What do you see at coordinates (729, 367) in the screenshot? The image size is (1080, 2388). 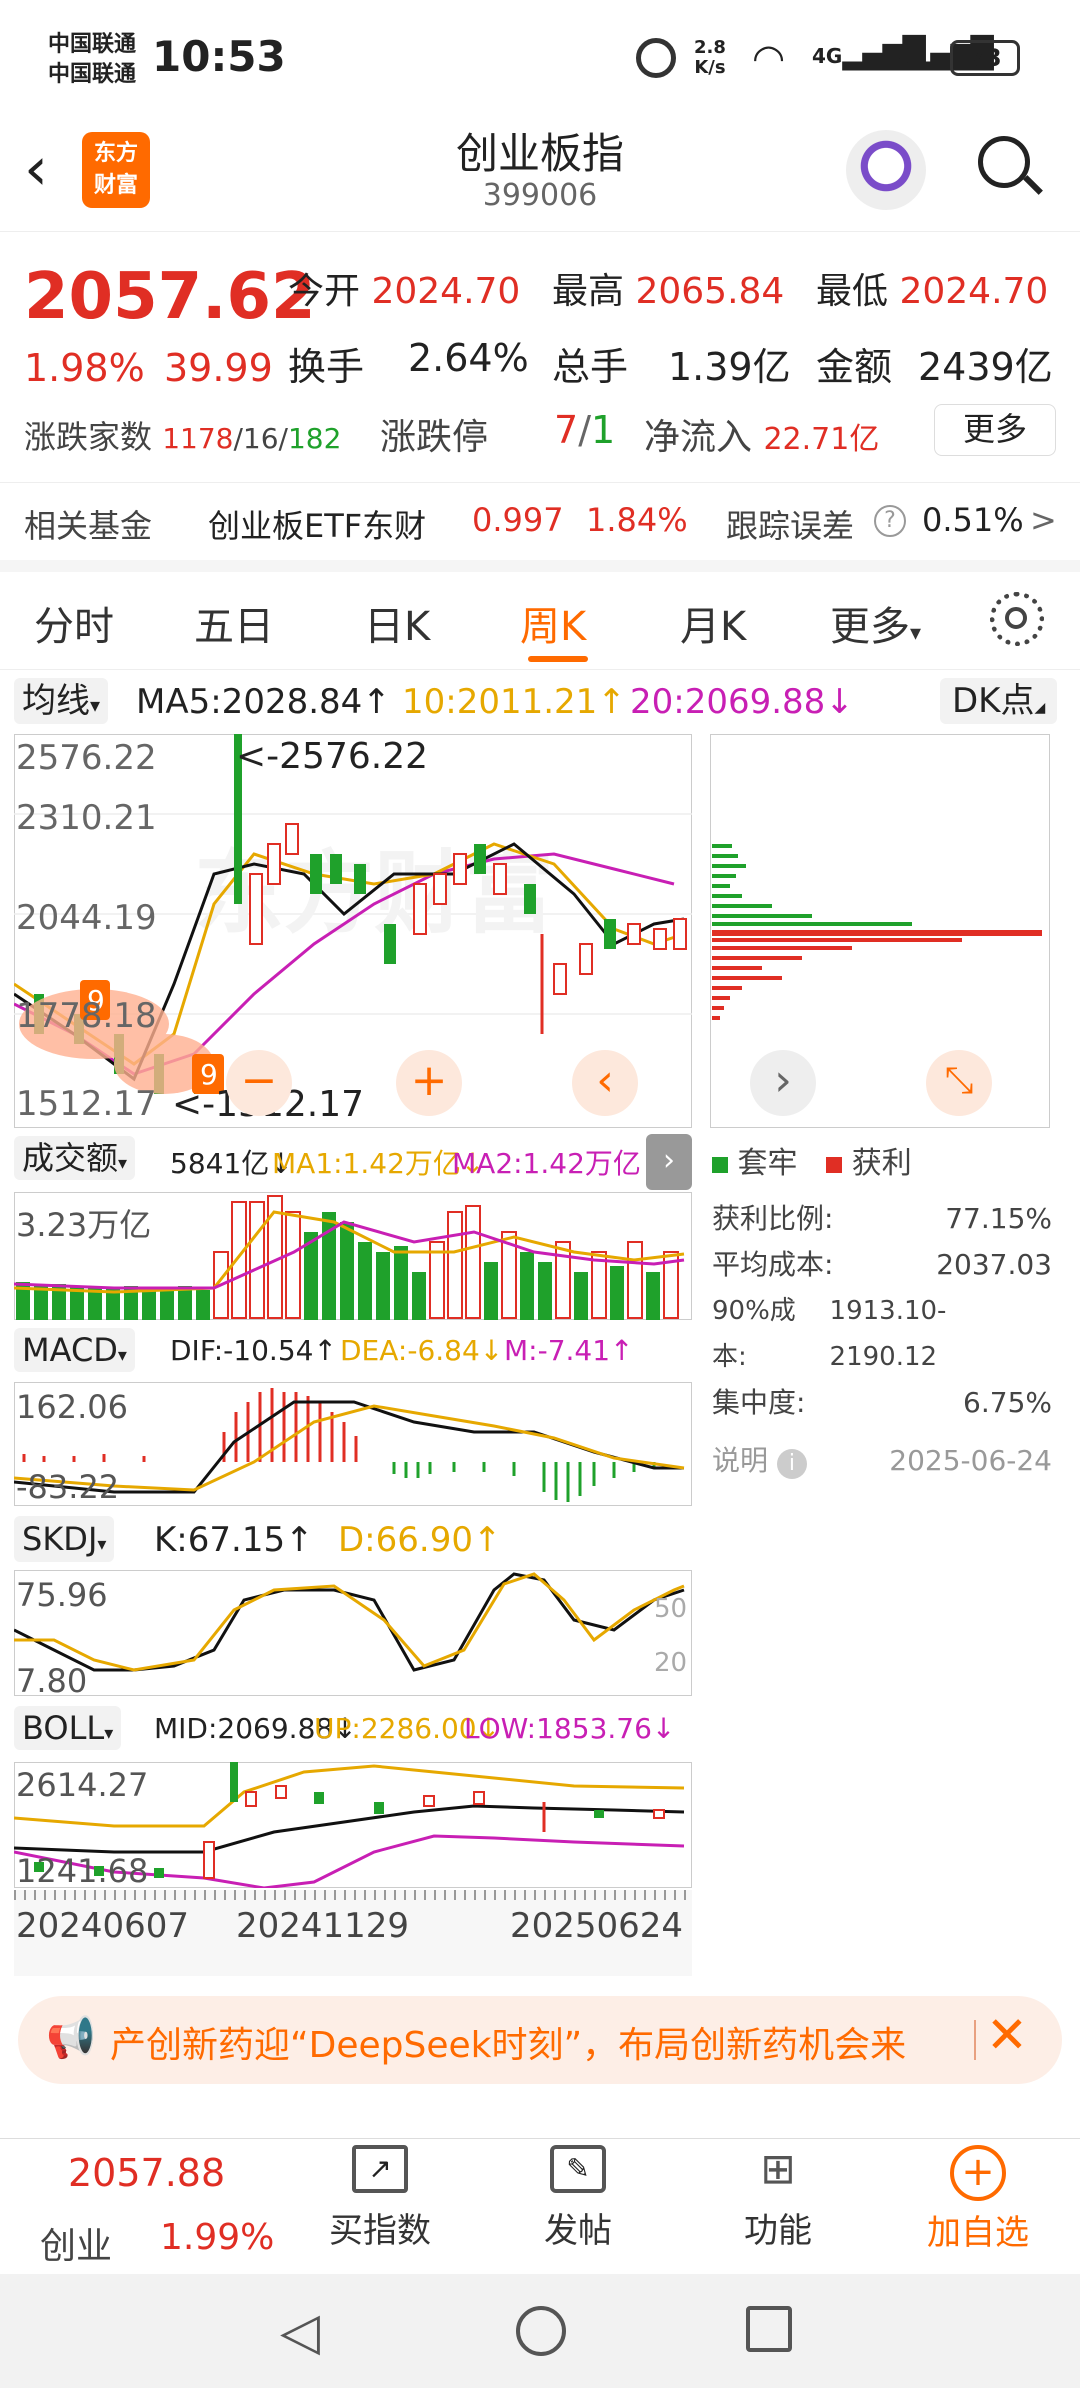 I see `volume-value: 1.39亿` at bounding box center [729, 367].